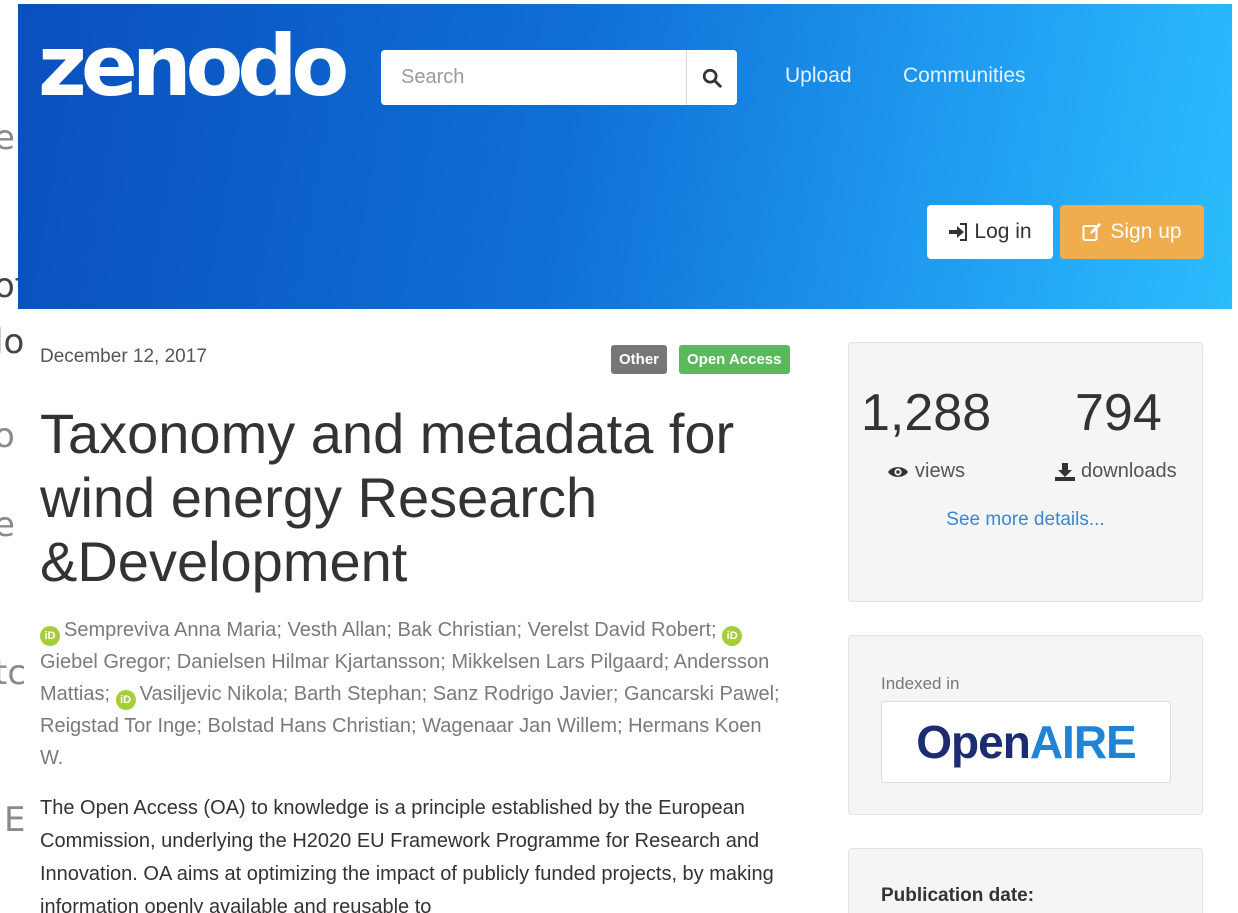 This screenshot has width=1238, height=913. What do you see at coordinates (619, 630) in the screenshot?
I see `author-name: Verelst David Robert` at bounding box center [619, 630].